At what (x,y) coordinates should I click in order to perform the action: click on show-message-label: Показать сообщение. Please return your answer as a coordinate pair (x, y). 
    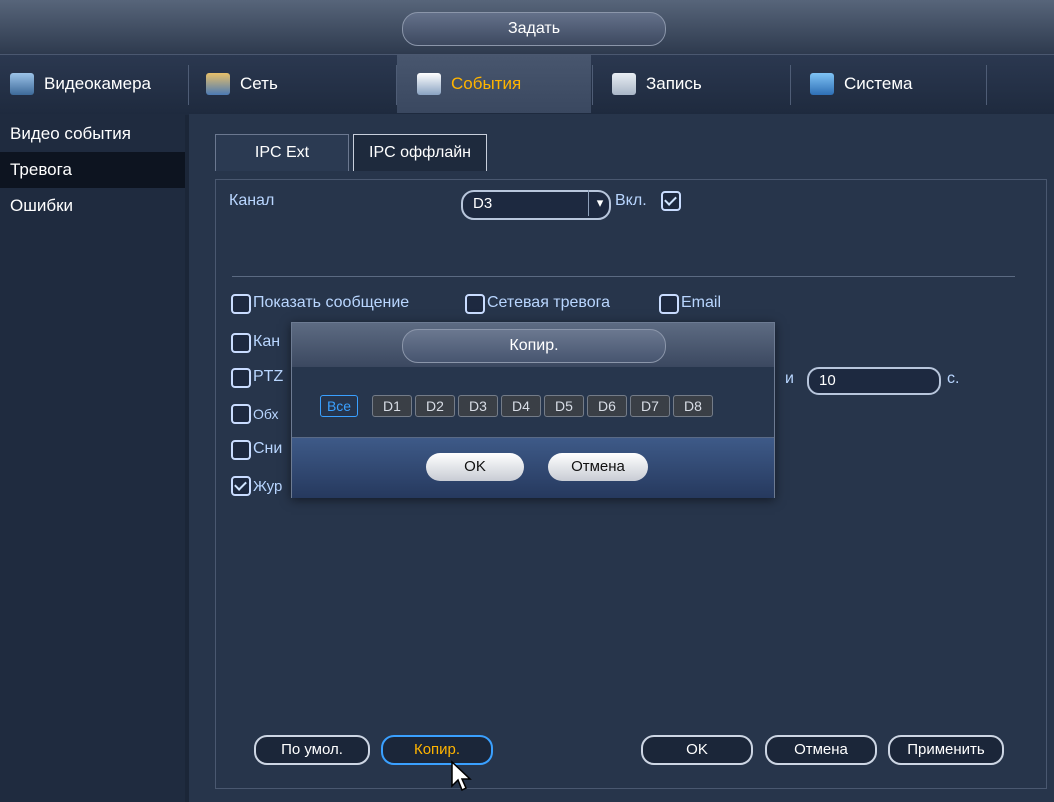
    Looking at the image, I should click on (331, 302).